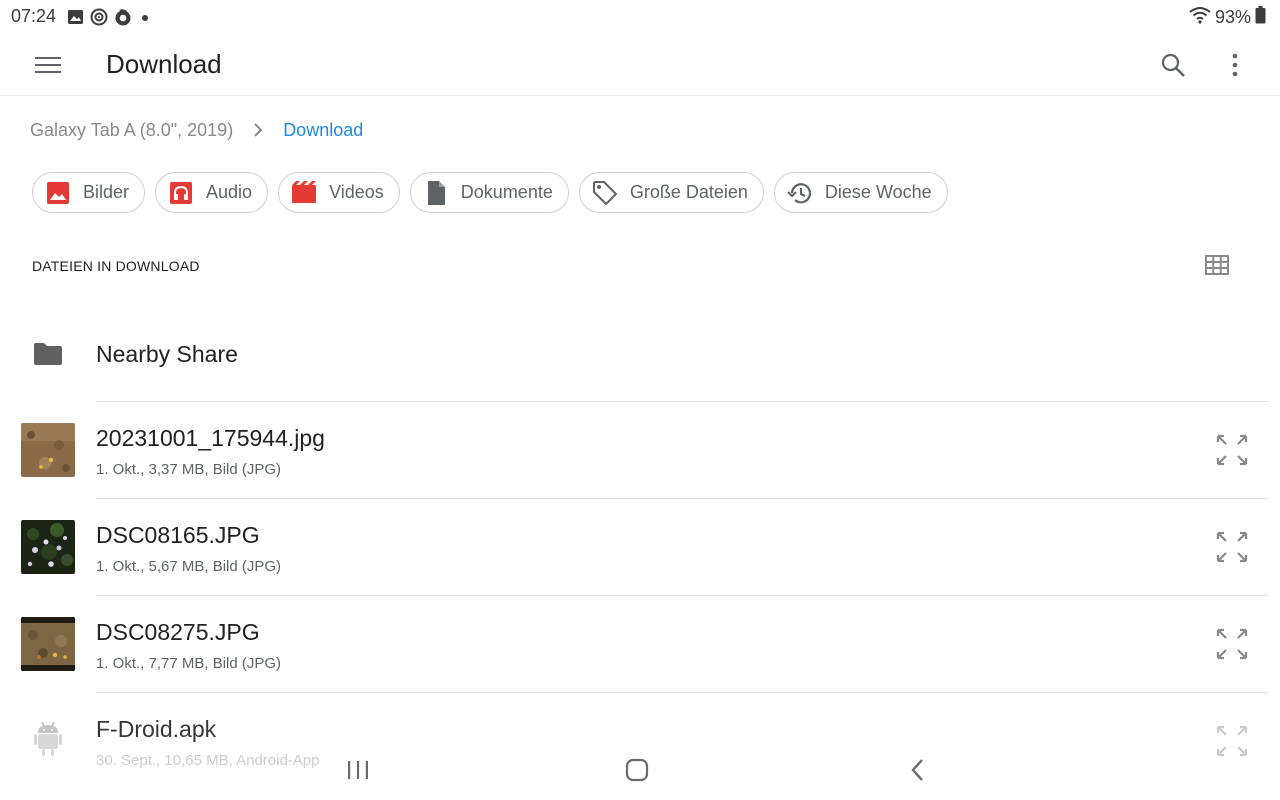 This screenshot has height=800, width=1280. What do you see at coordinates (1232, 17) in the screenshot?
I see `battery-percent: 93%` at bounding box center [1232, 17].